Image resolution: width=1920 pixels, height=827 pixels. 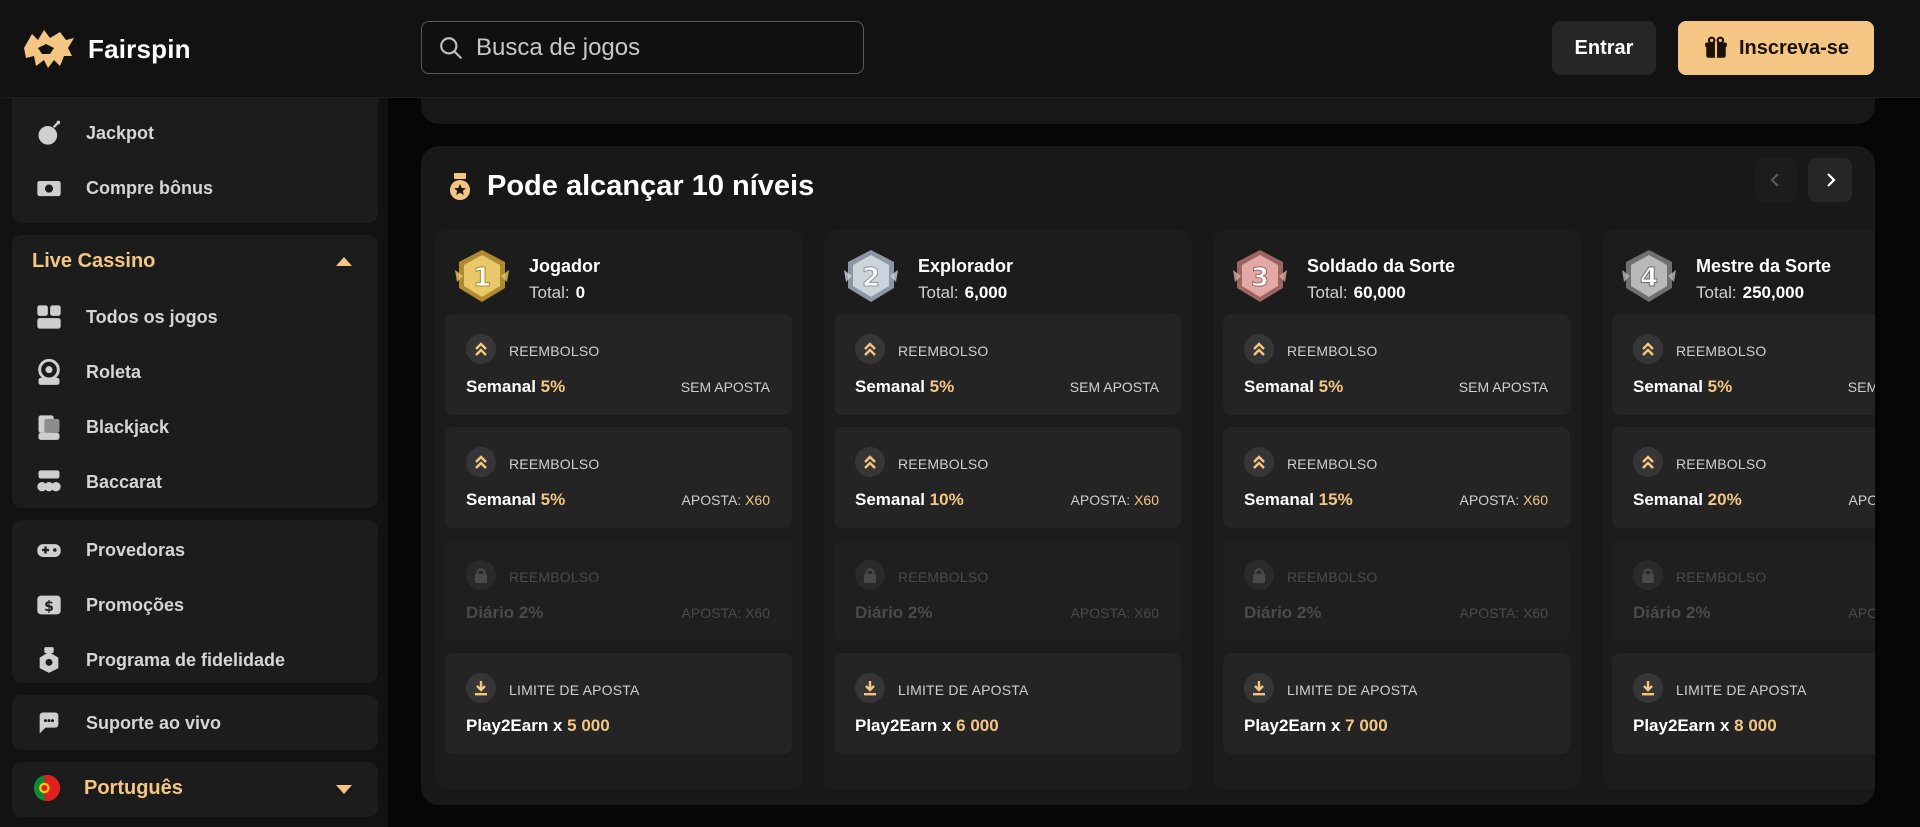 I want to click on language-current: Português, so click(x=107, y=788).